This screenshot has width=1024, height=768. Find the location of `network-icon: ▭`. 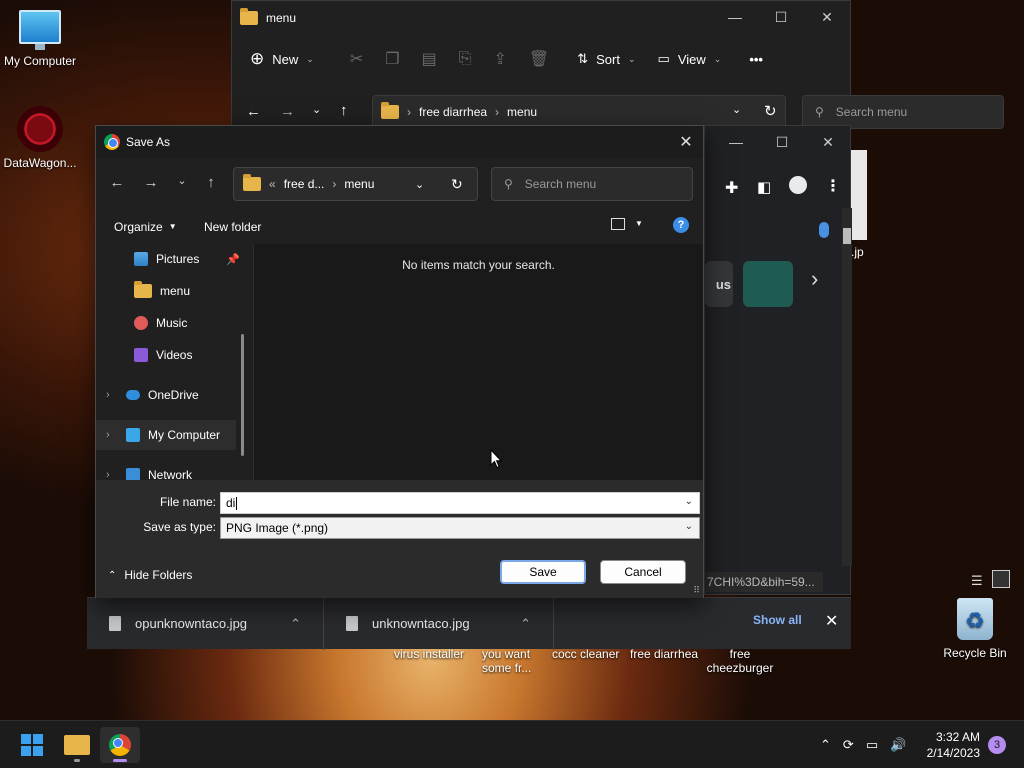

network-icon: ▭ is located at coordinates (872, 745).